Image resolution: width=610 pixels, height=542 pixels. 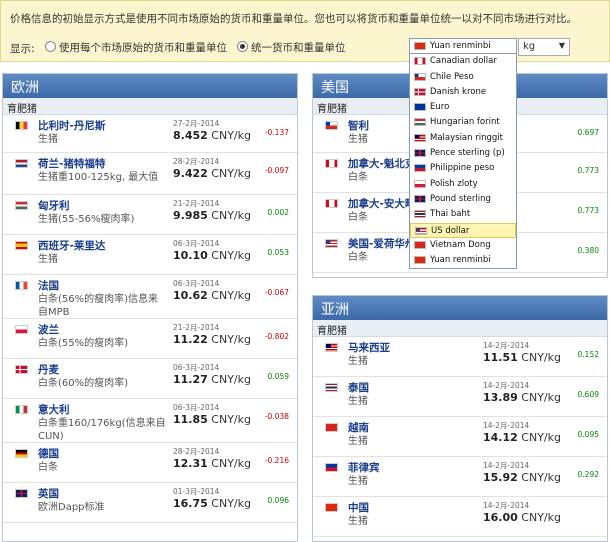 I want to click on radio-unified-units, so click(x=242, y=46).